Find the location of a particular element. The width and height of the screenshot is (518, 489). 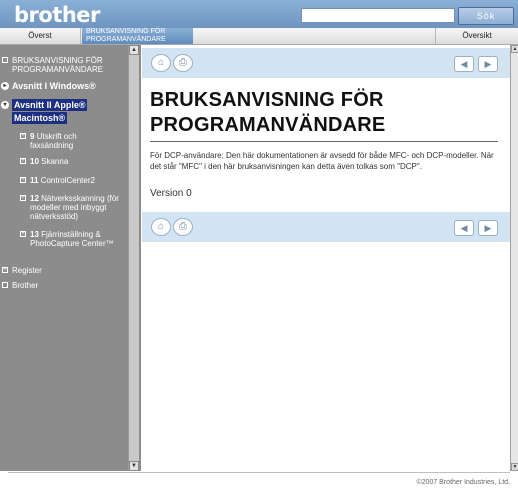

title-divider is located at coordinates (324, 141).